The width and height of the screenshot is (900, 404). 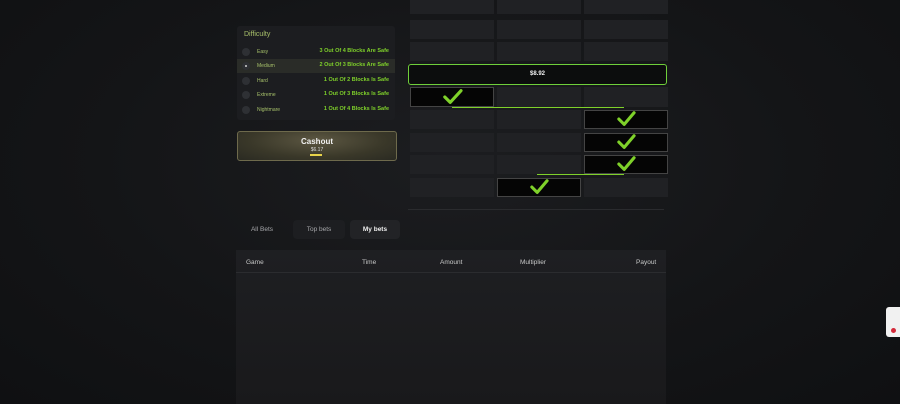 I want to click on tab-my-bets: My bets, so click(x=375, y=229).